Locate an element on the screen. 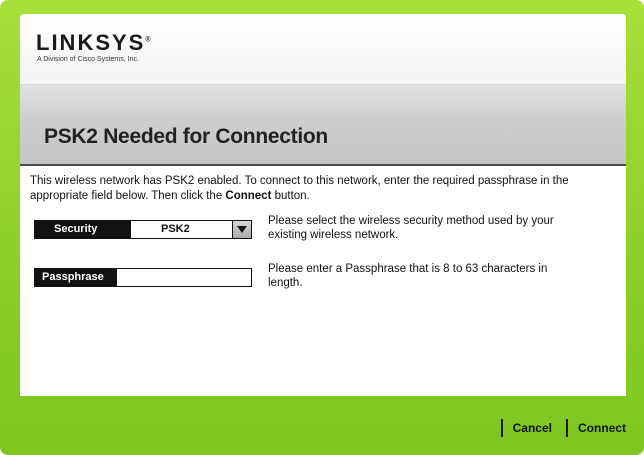 This screenshot has height=455, width=644. logo-registered-mark: ® is located at coordinates (148, 40).